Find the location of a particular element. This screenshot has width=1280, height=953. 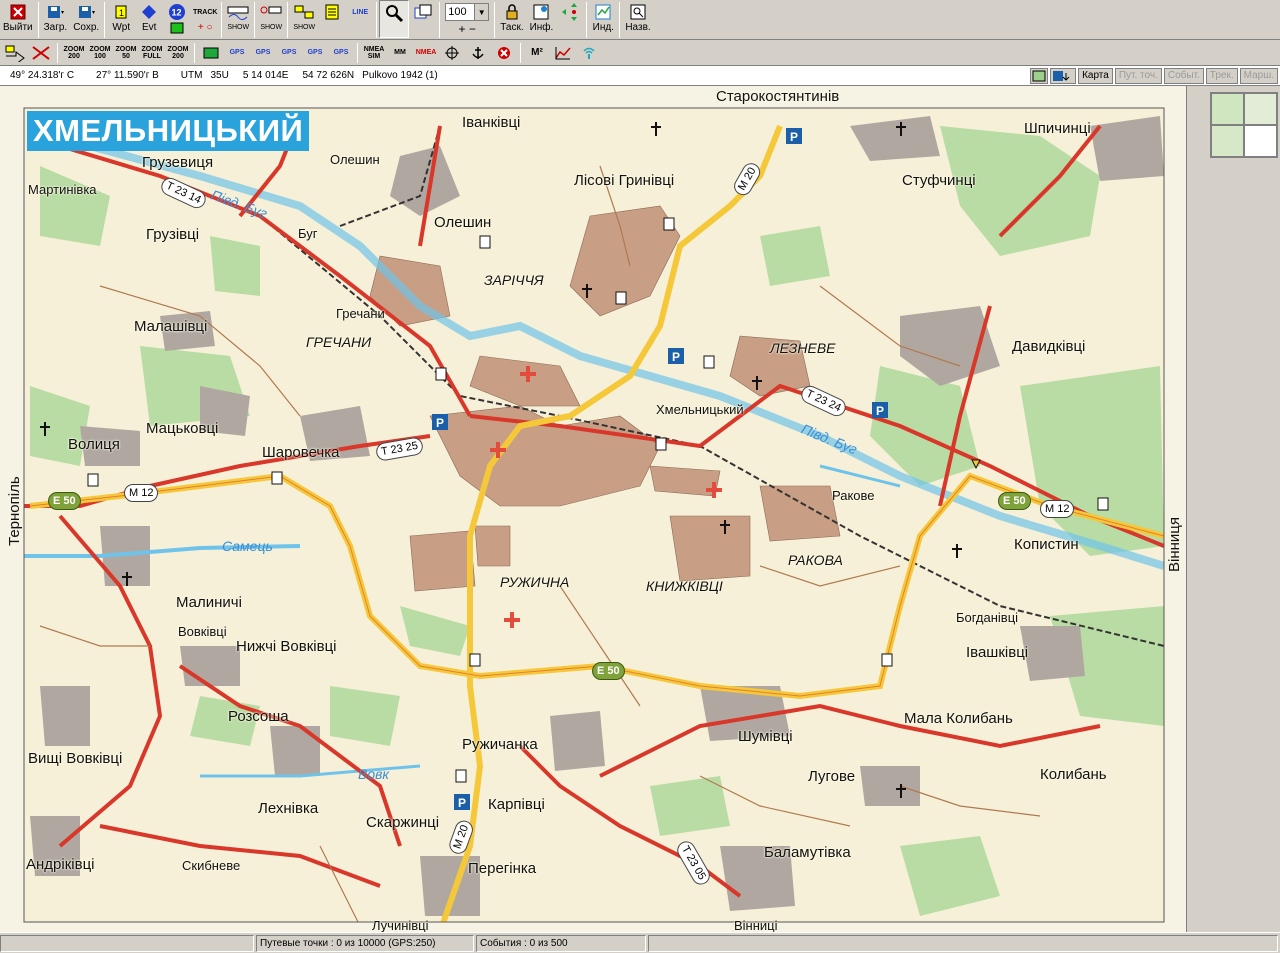

exit-button: Выйти is located at coordinates (18, 19).